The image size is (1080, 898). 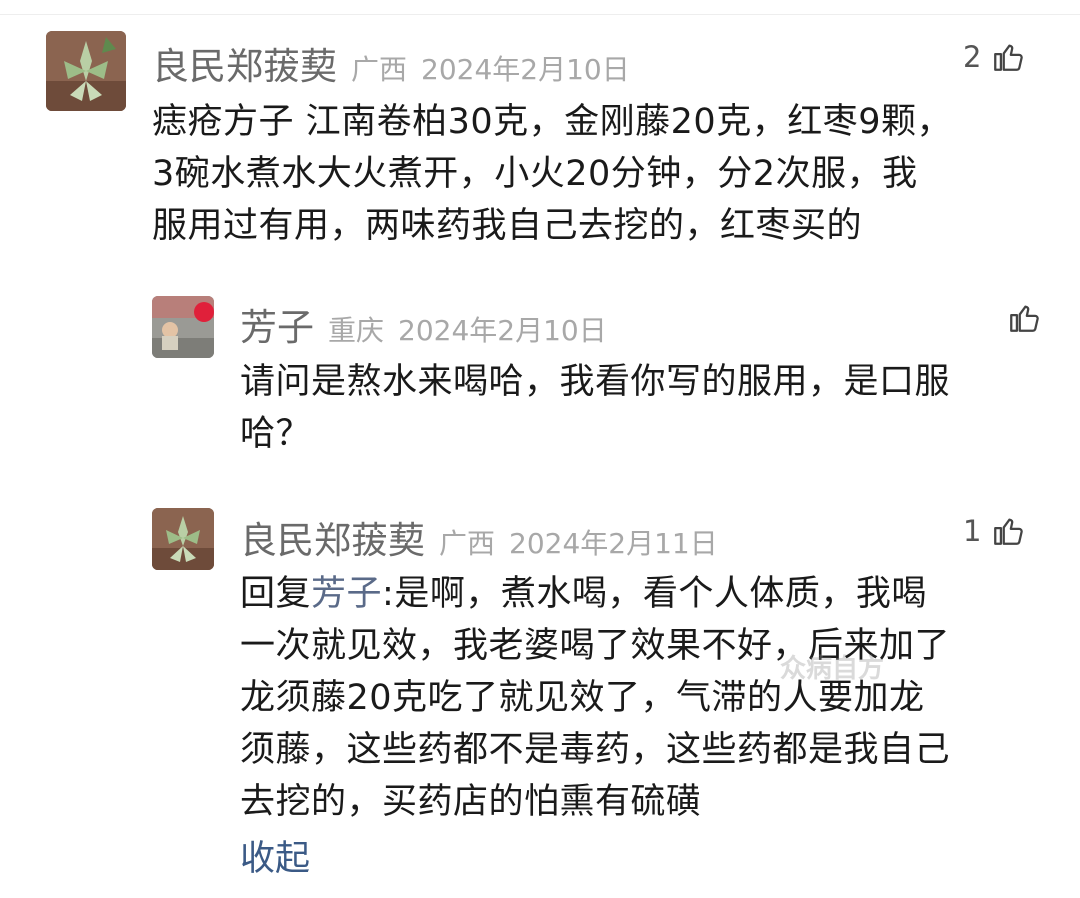 I want to click on like-count: 2, so click(x=972, y=57).